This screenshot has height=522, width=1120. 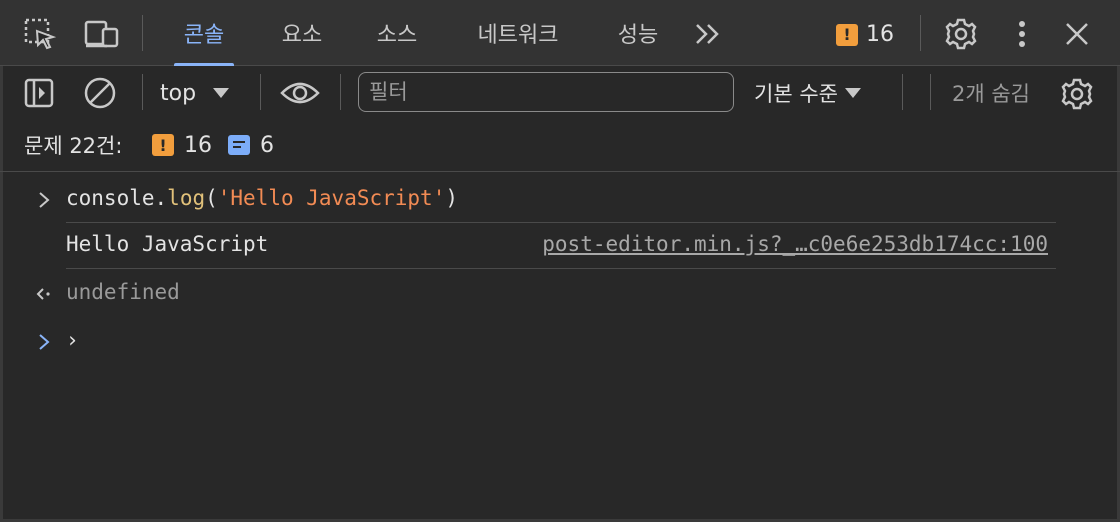 I want to click on tab-label: 소스, so click(x=397, y=35).